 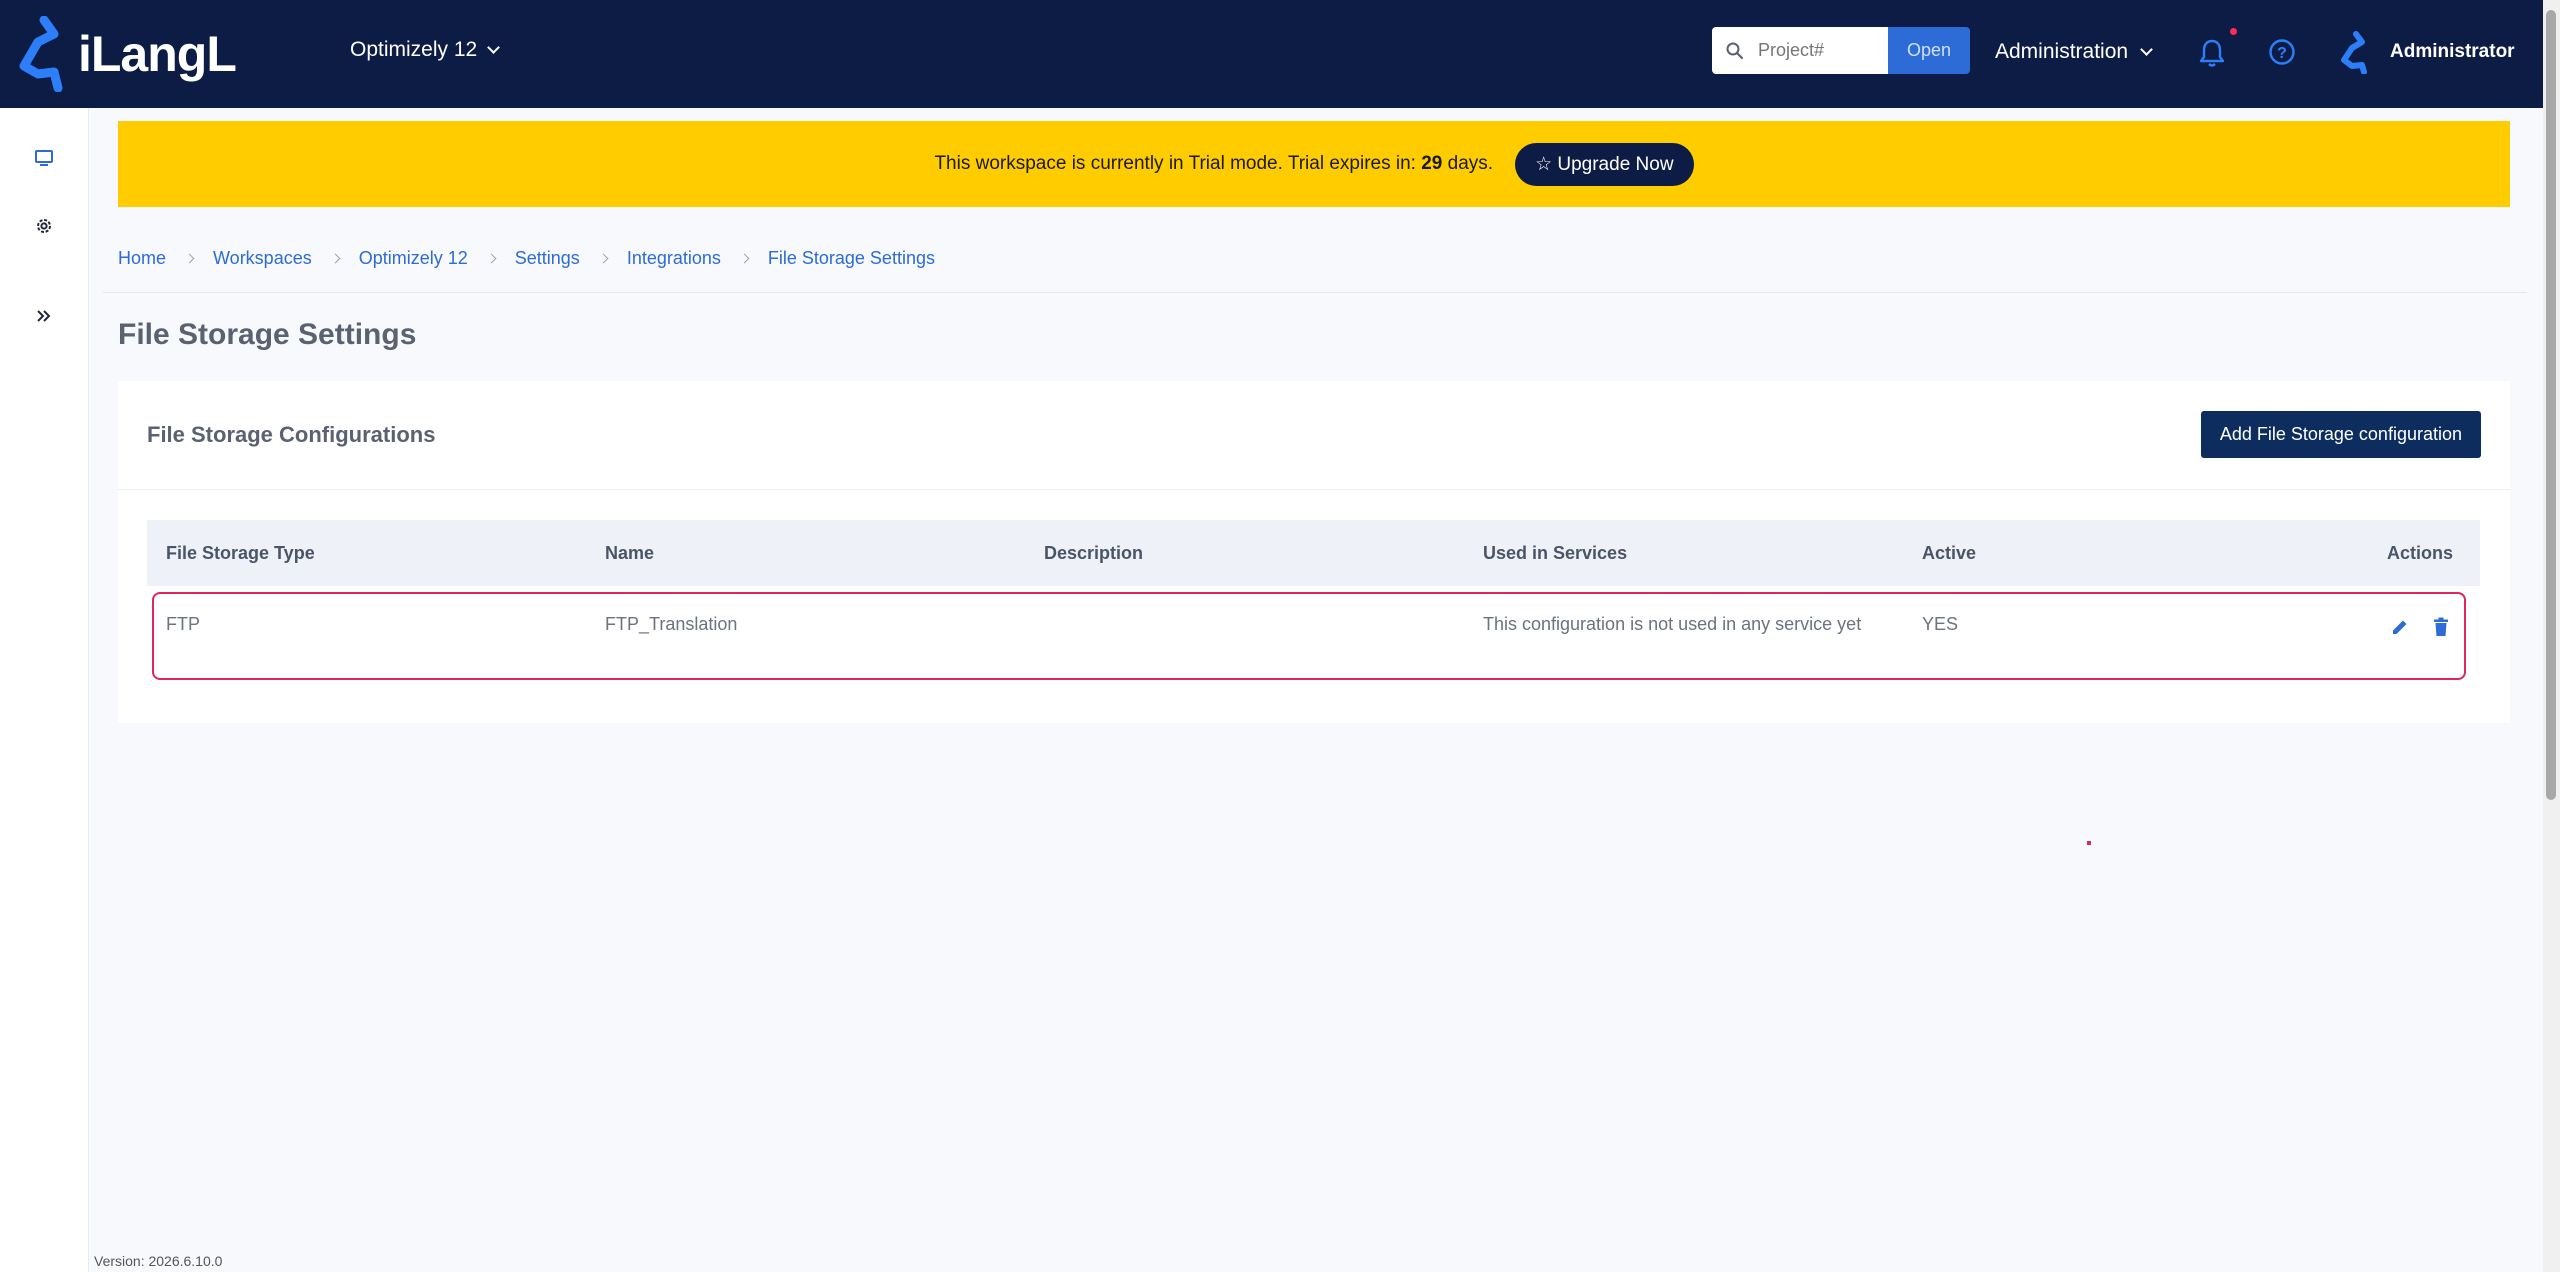 What do you see at coordinates (41, 54) in the screenshot?
I see `ilangl-logo-icon` at bounding box center [41, 54].